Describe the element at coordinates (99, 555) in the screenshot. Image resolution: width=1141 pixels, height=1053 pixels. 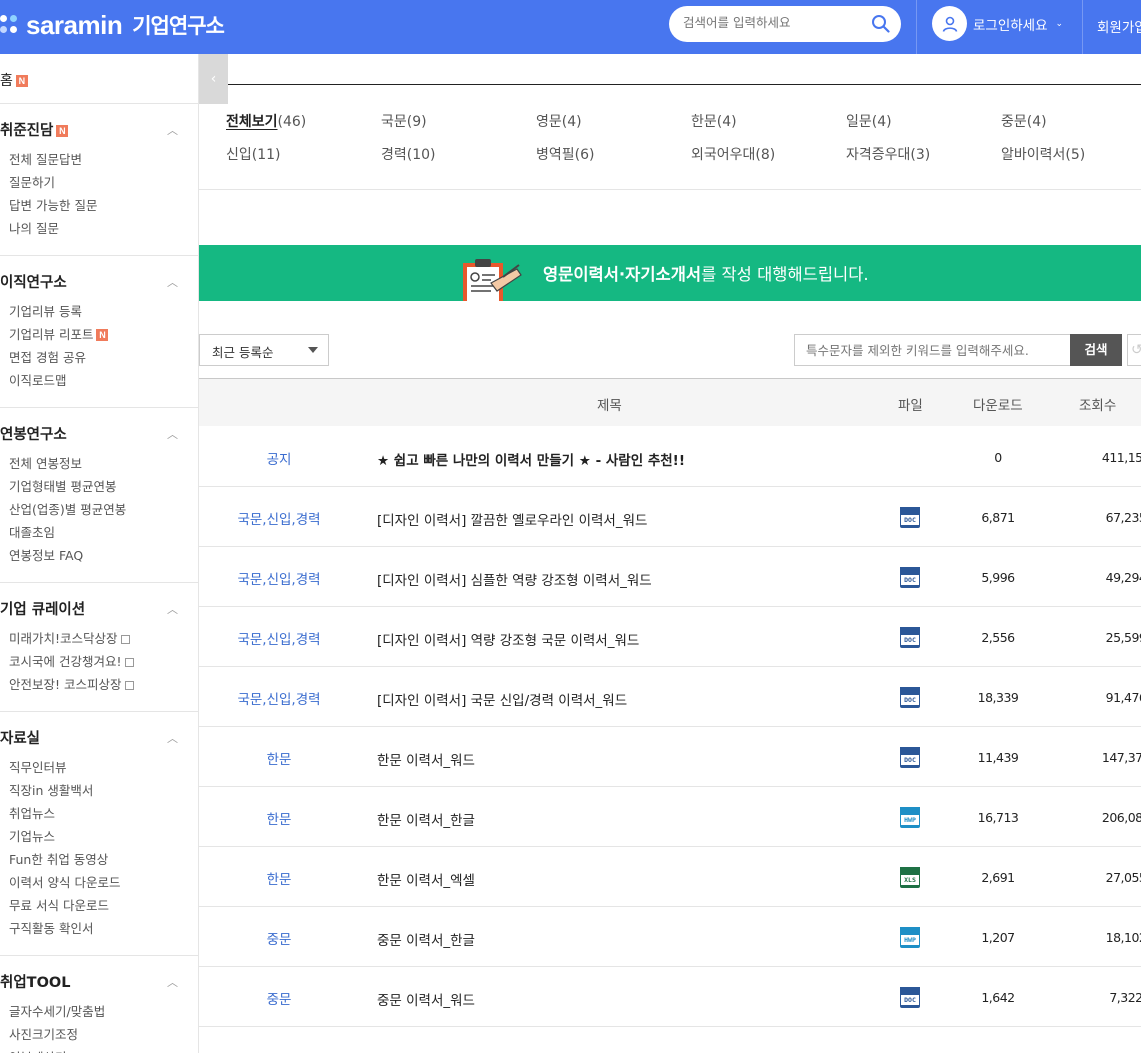
I see `sidebar-item: 연봉정보 FAQ` at that location.